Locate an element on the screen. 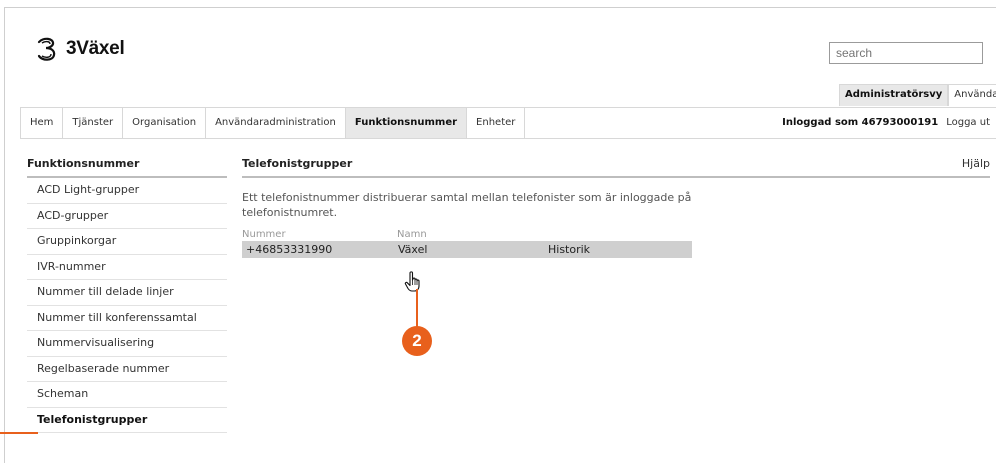 This screenshot has width=996, height=463. sidebar-item-konferenssamtal: Nummer till konferenssamtal is located at coordinates (127, 318).